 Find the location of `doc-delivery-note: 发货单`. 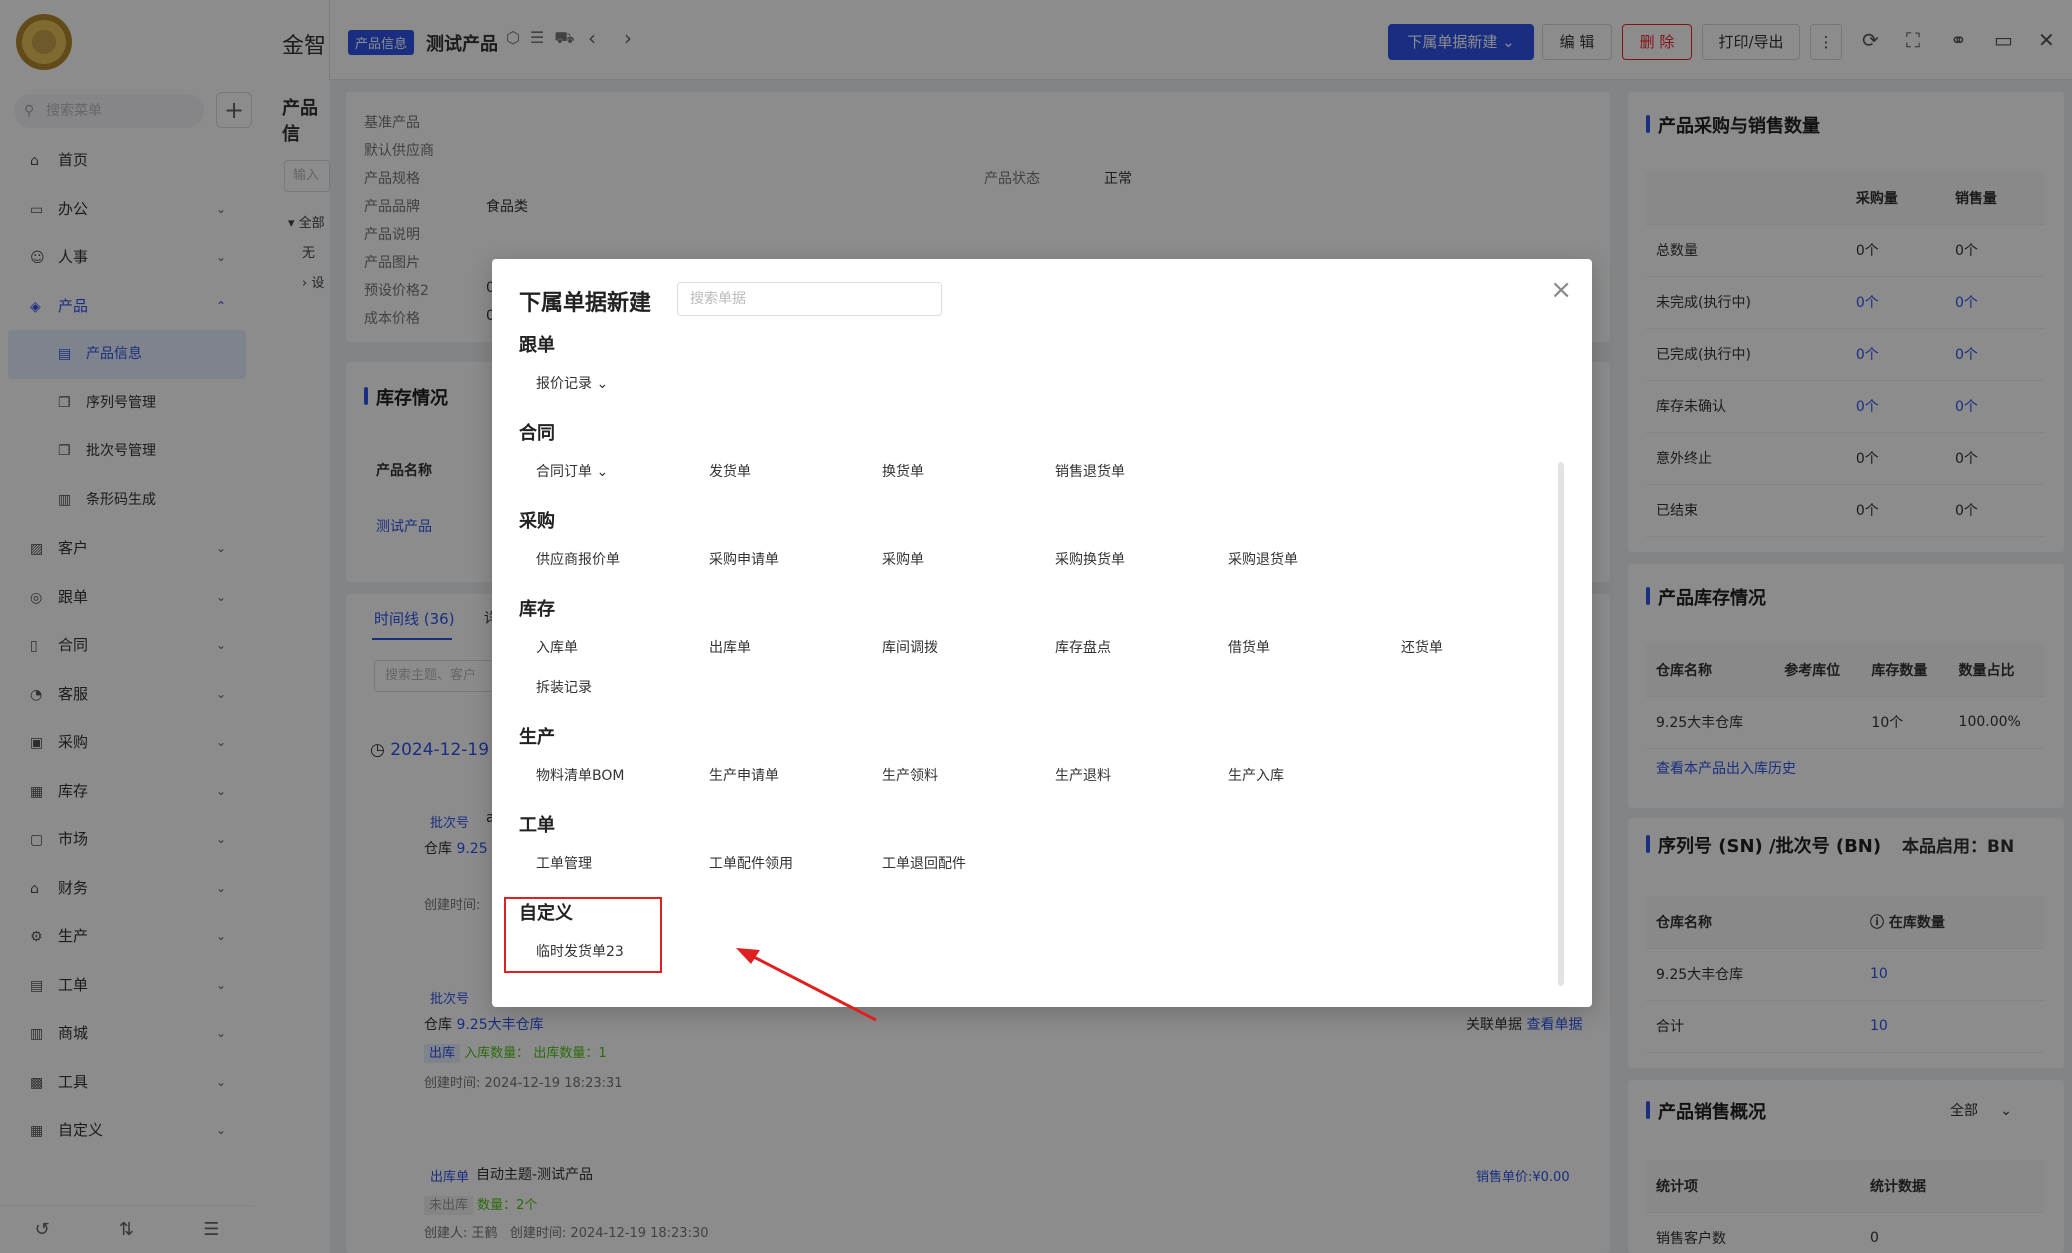

doc-delivery-note: 发货单 is located at coordinates (730, 471).